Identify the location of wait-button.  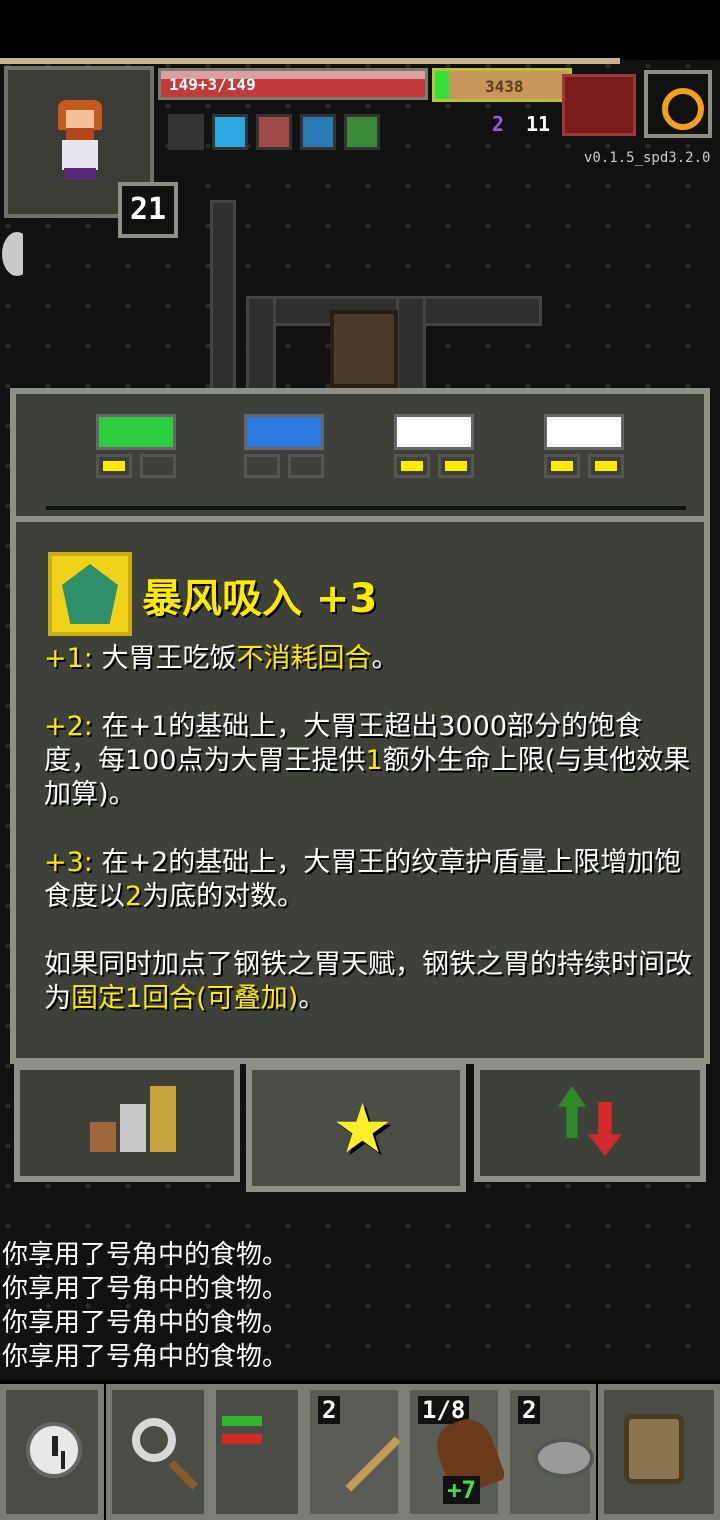
(52, 1452).